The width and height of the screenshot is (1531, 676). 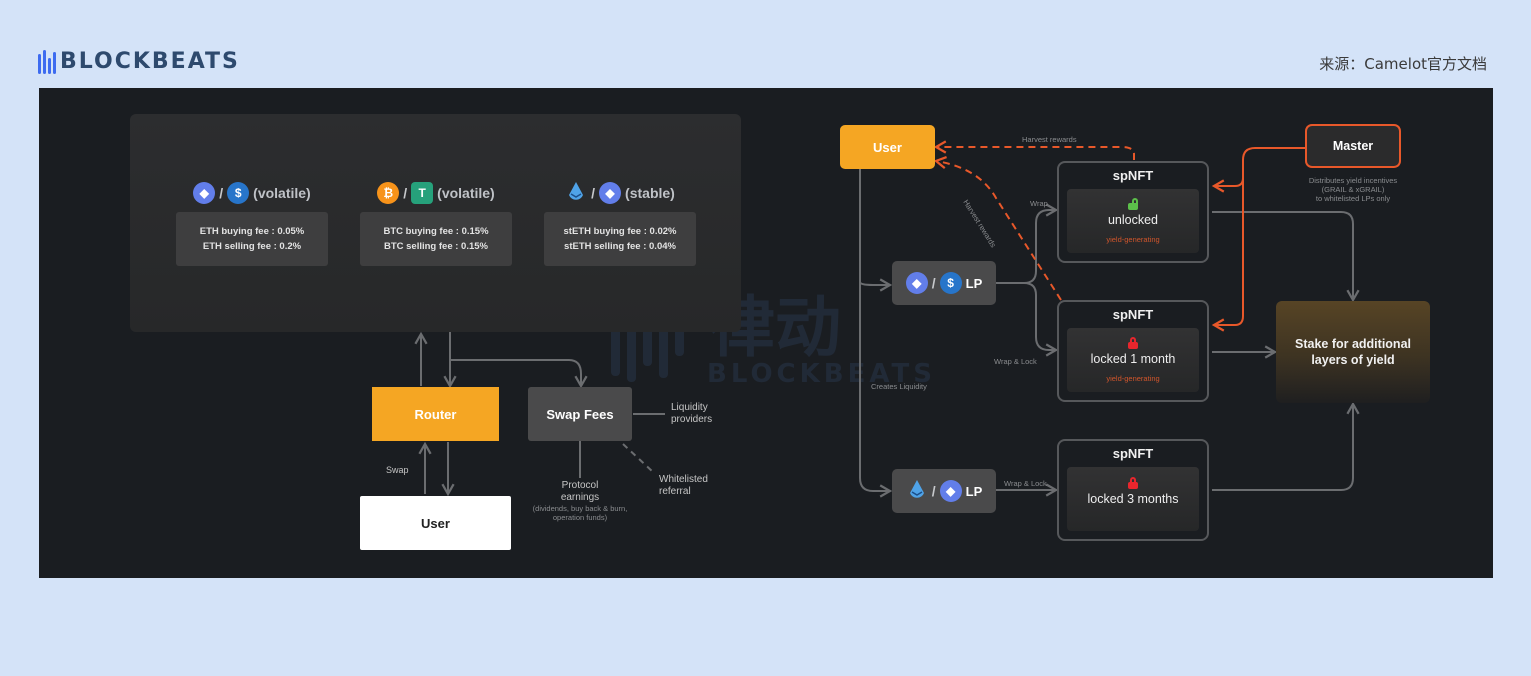 What do you see at coordinates (1025, 483) in the screenshot?
I see `wrap-lock-label-2: Wrap & Lock` at bounding box center [1025, 483].